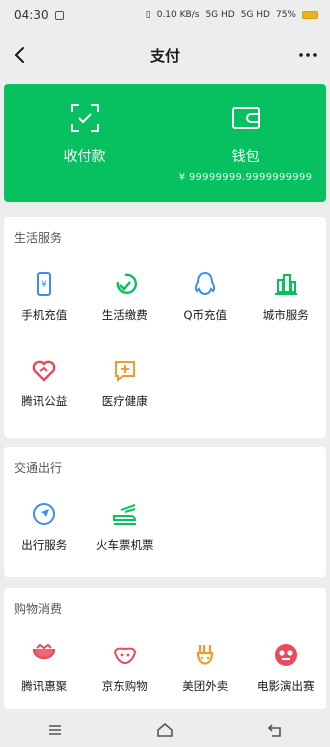 The image size is (330, 747). What do you see at coordinates (59, 15) in the screenshot?
I see `notification-icon` at bounding box center [59, 15].